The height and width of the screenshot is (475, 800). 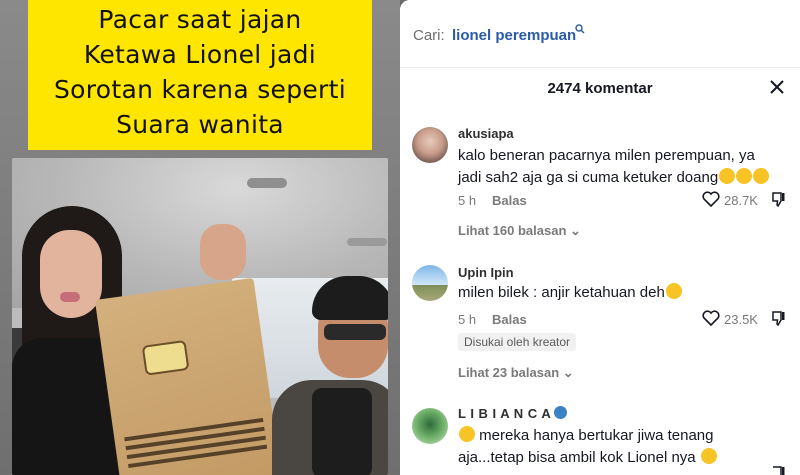 What do you see at coordinates (486, 272) in the screenshot?
I see `comment-username: Upin Ipin` at bounding box center [486, 272].